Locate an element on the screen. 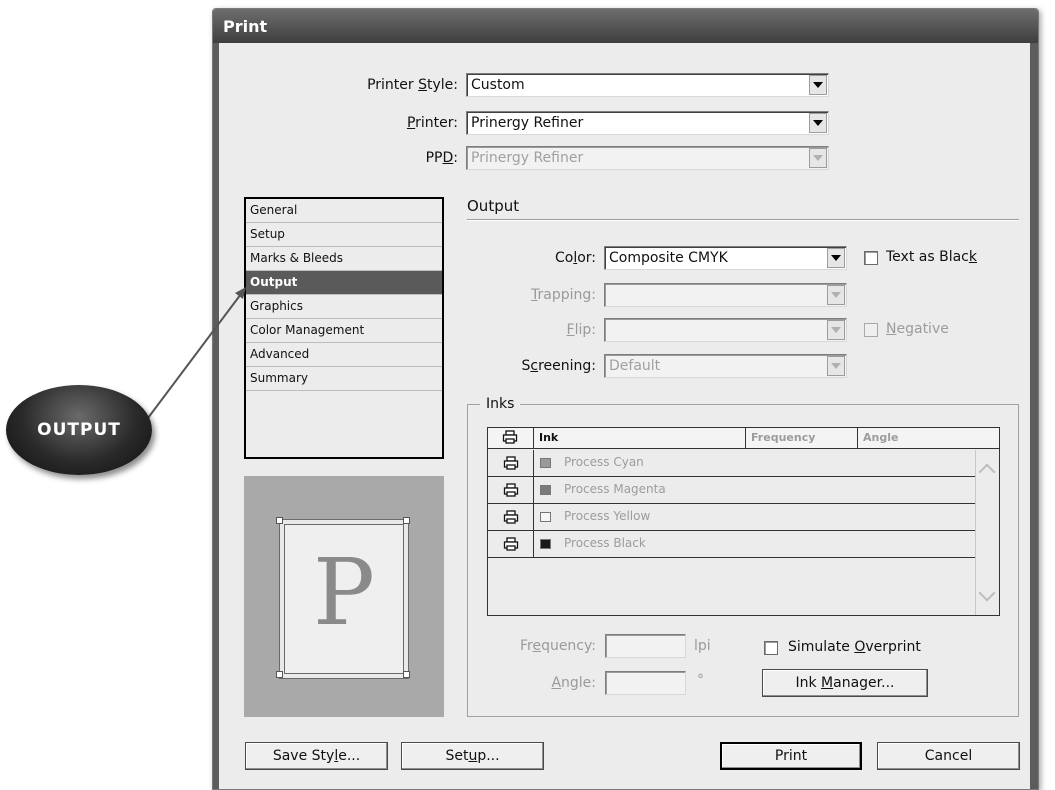 This screenshot has width=1055, height=790. screening-value: Default is located at coordinates (635, 366).